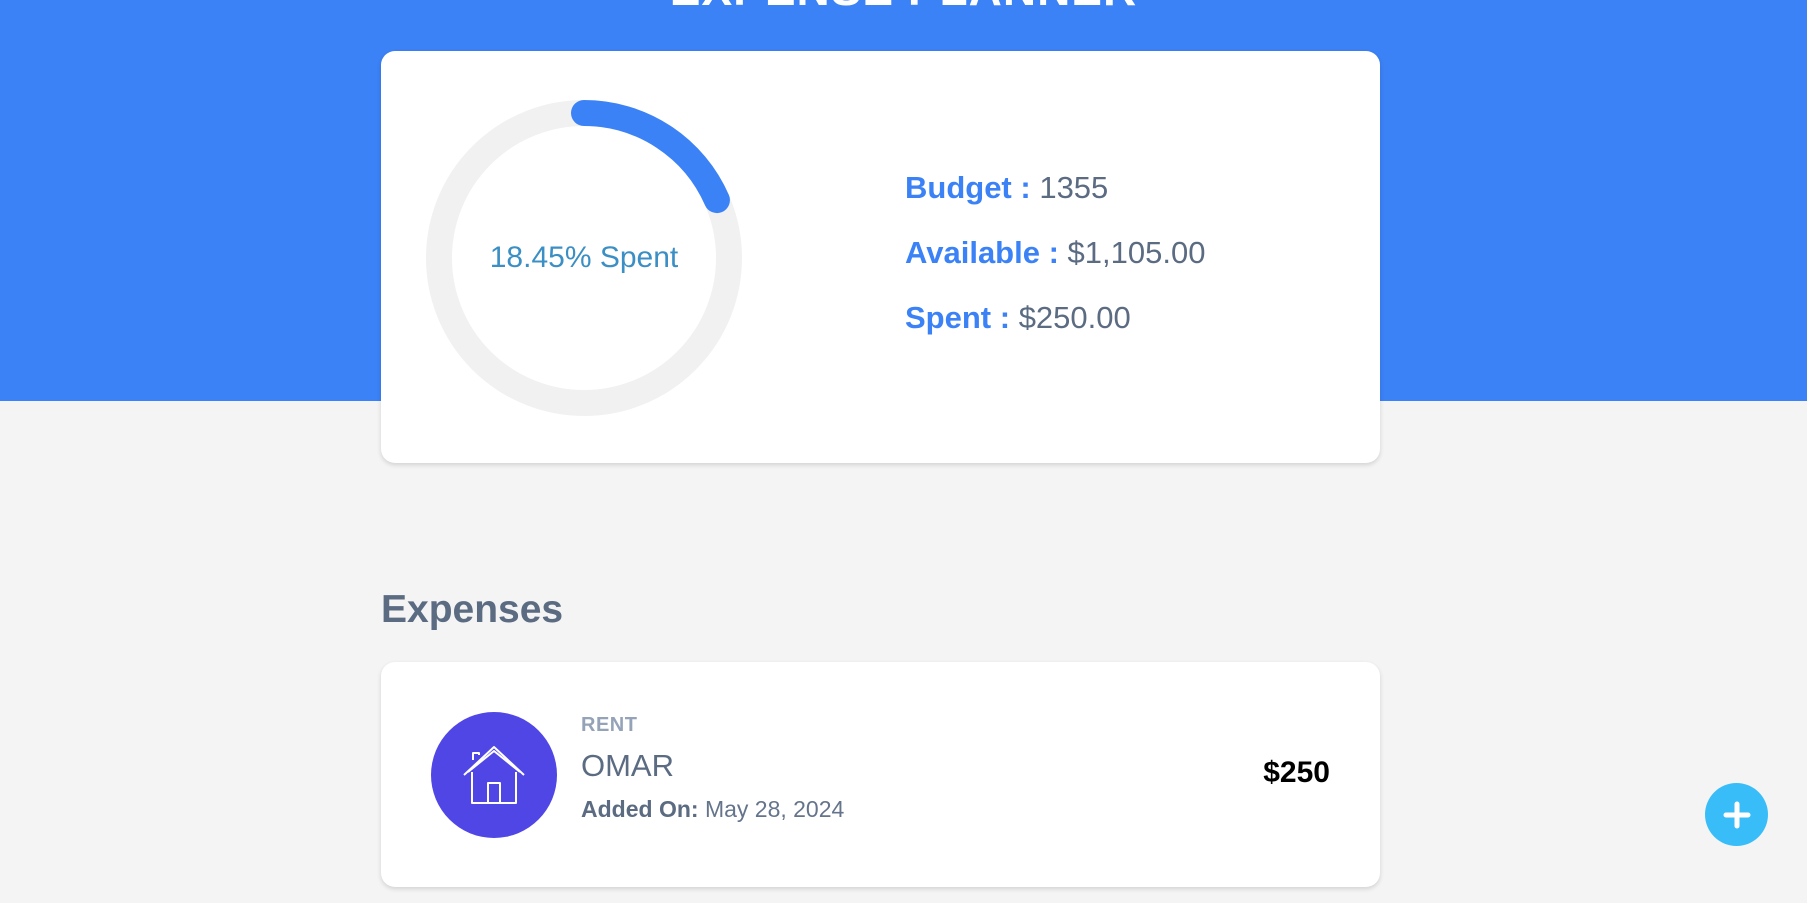 This screenshot has width=1807, height=903. I want to click on plus-icon, so click(1736, 814).